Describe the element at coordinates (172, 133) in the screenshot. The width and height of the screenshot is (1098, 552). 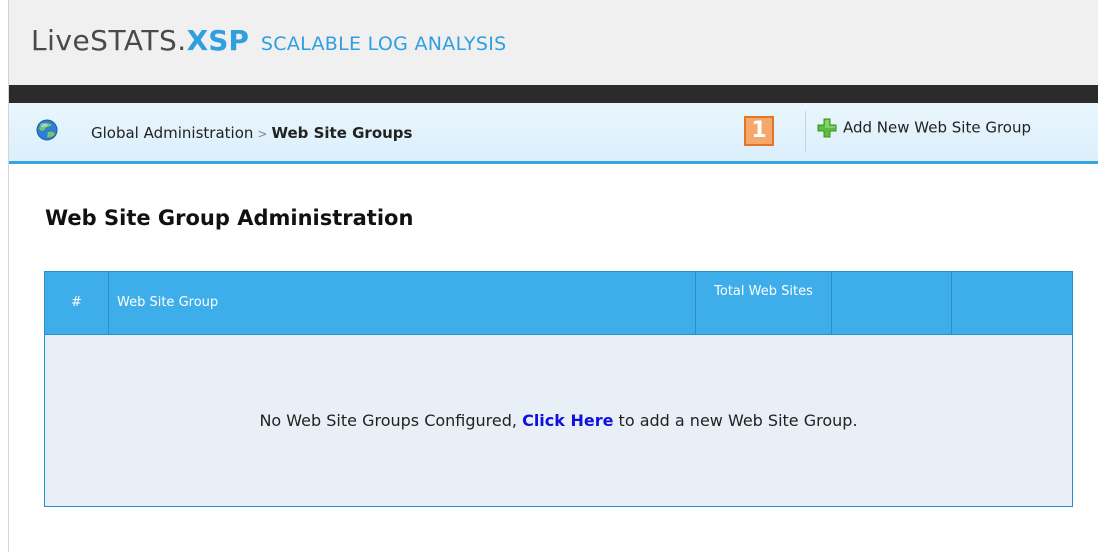
I see `breadcrumb-parent-link: Global Administration` at that location.